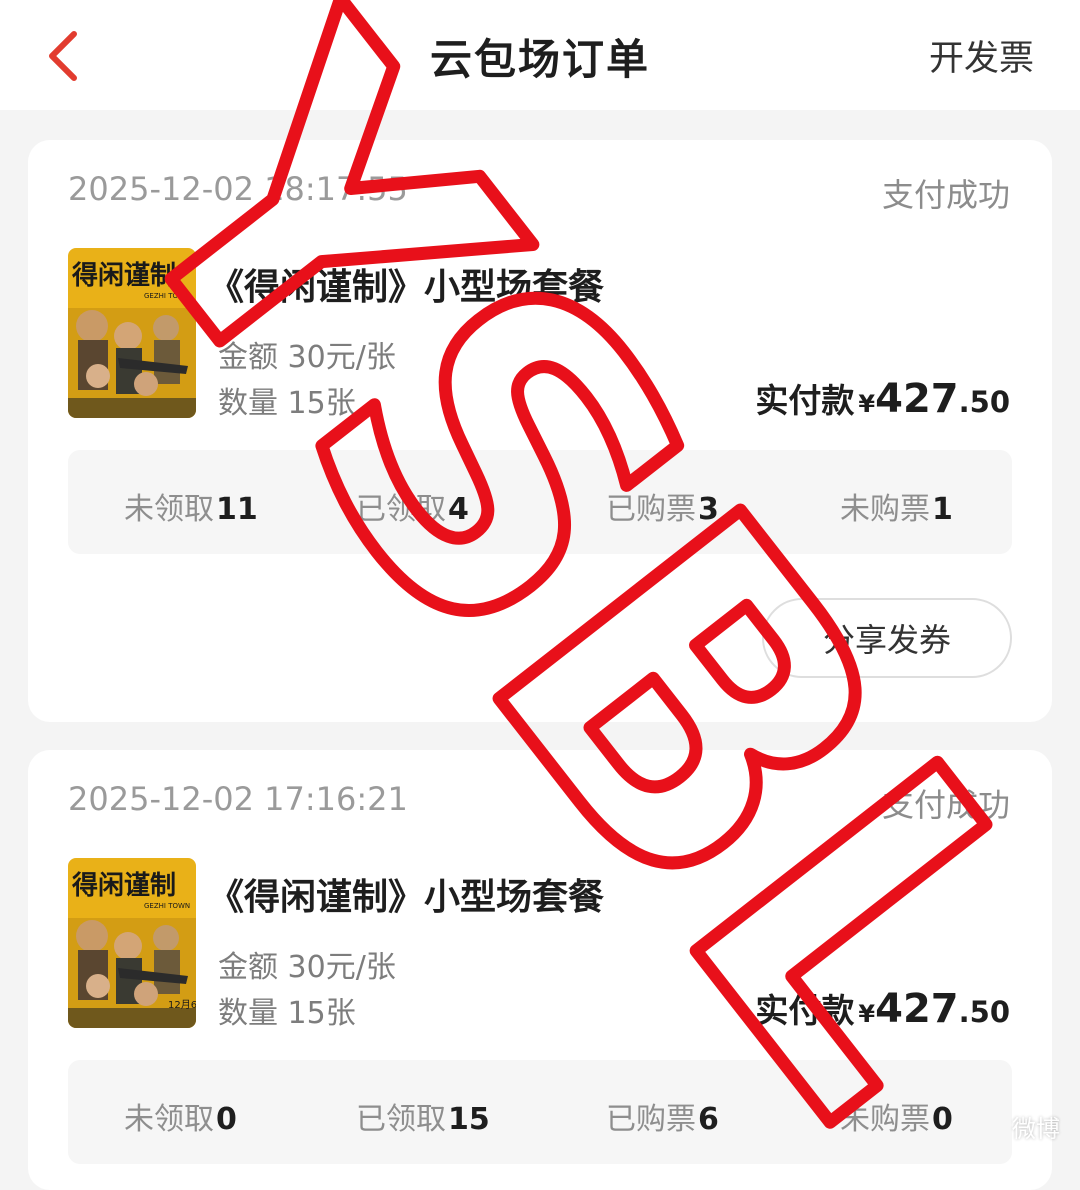 The height and width of the screenshot is (1190, 1080). Describe the element at coordinates (238, 799) in the screenshot. I see `order-time: 2025-12-02 17:16:21` at that location.